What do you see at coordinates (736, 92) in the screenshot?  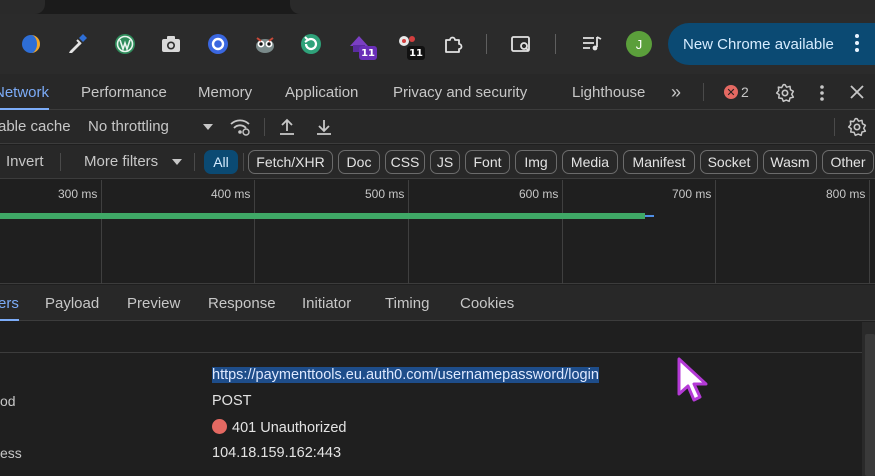 I see `error-count-badge: ✕ 2` at bounding box center [736, 92].